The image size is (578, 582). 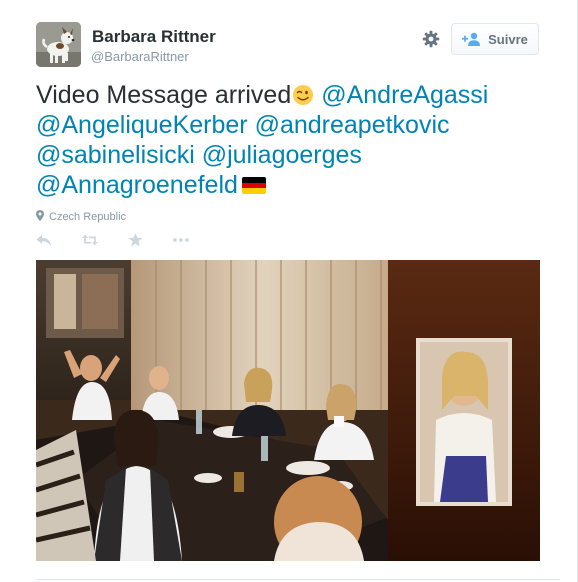 What do you see at coordinates (90, 240) in the screenshot?
I see `retweet-icon` at bounding box center [90, 240].